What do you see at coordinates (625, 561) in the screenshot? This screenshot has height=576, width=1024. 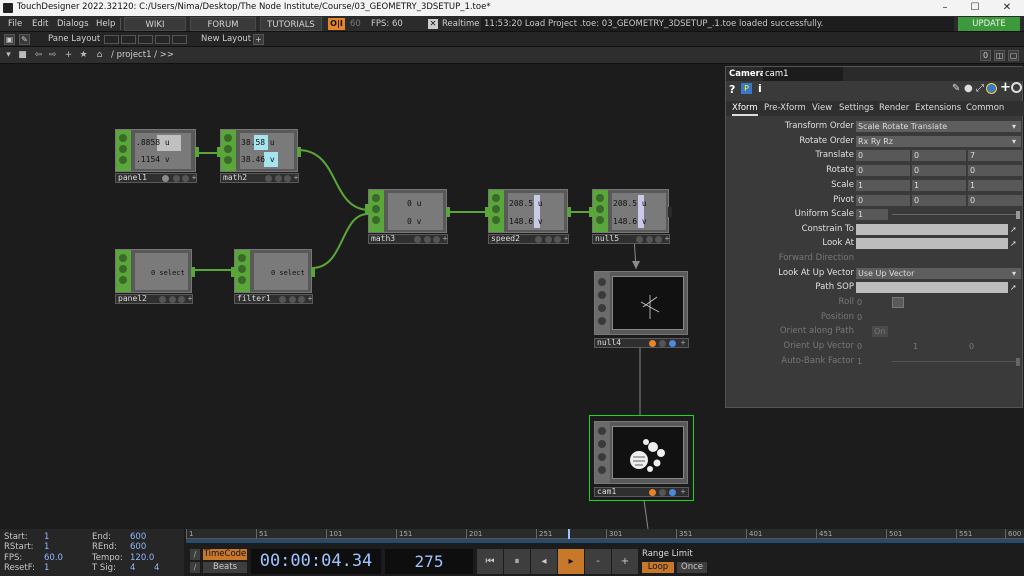 I see `speed-up-icon: +` at bounding box center [625, 561].